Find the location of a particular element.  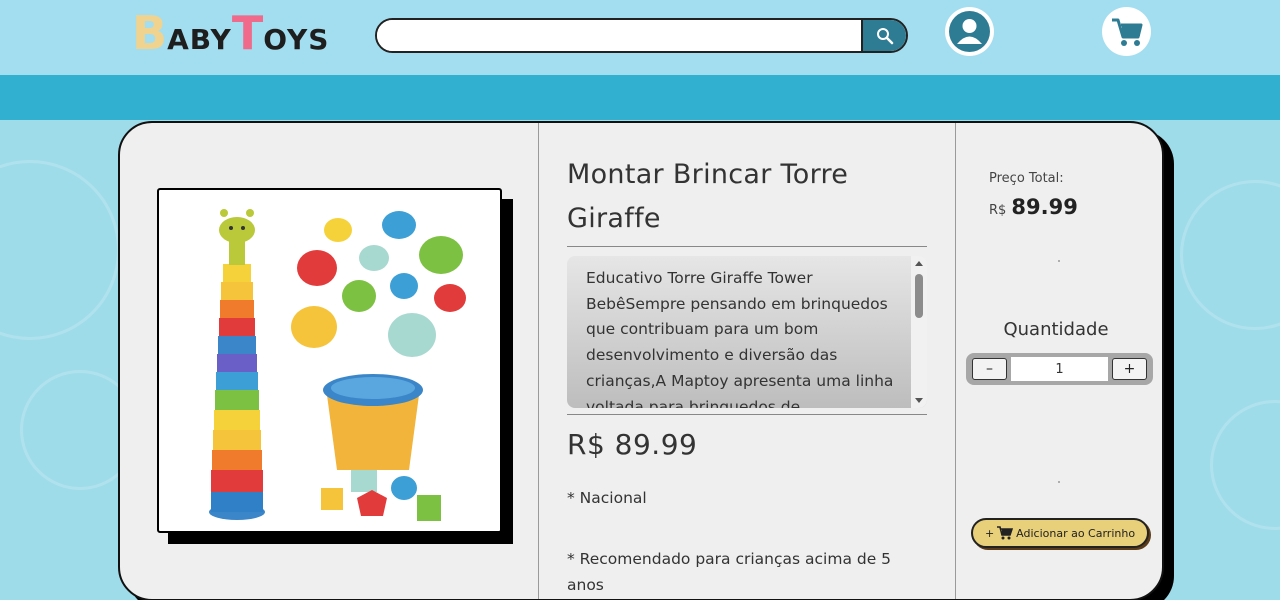

logo-letter-b: B is located at coordinates (150, 33).